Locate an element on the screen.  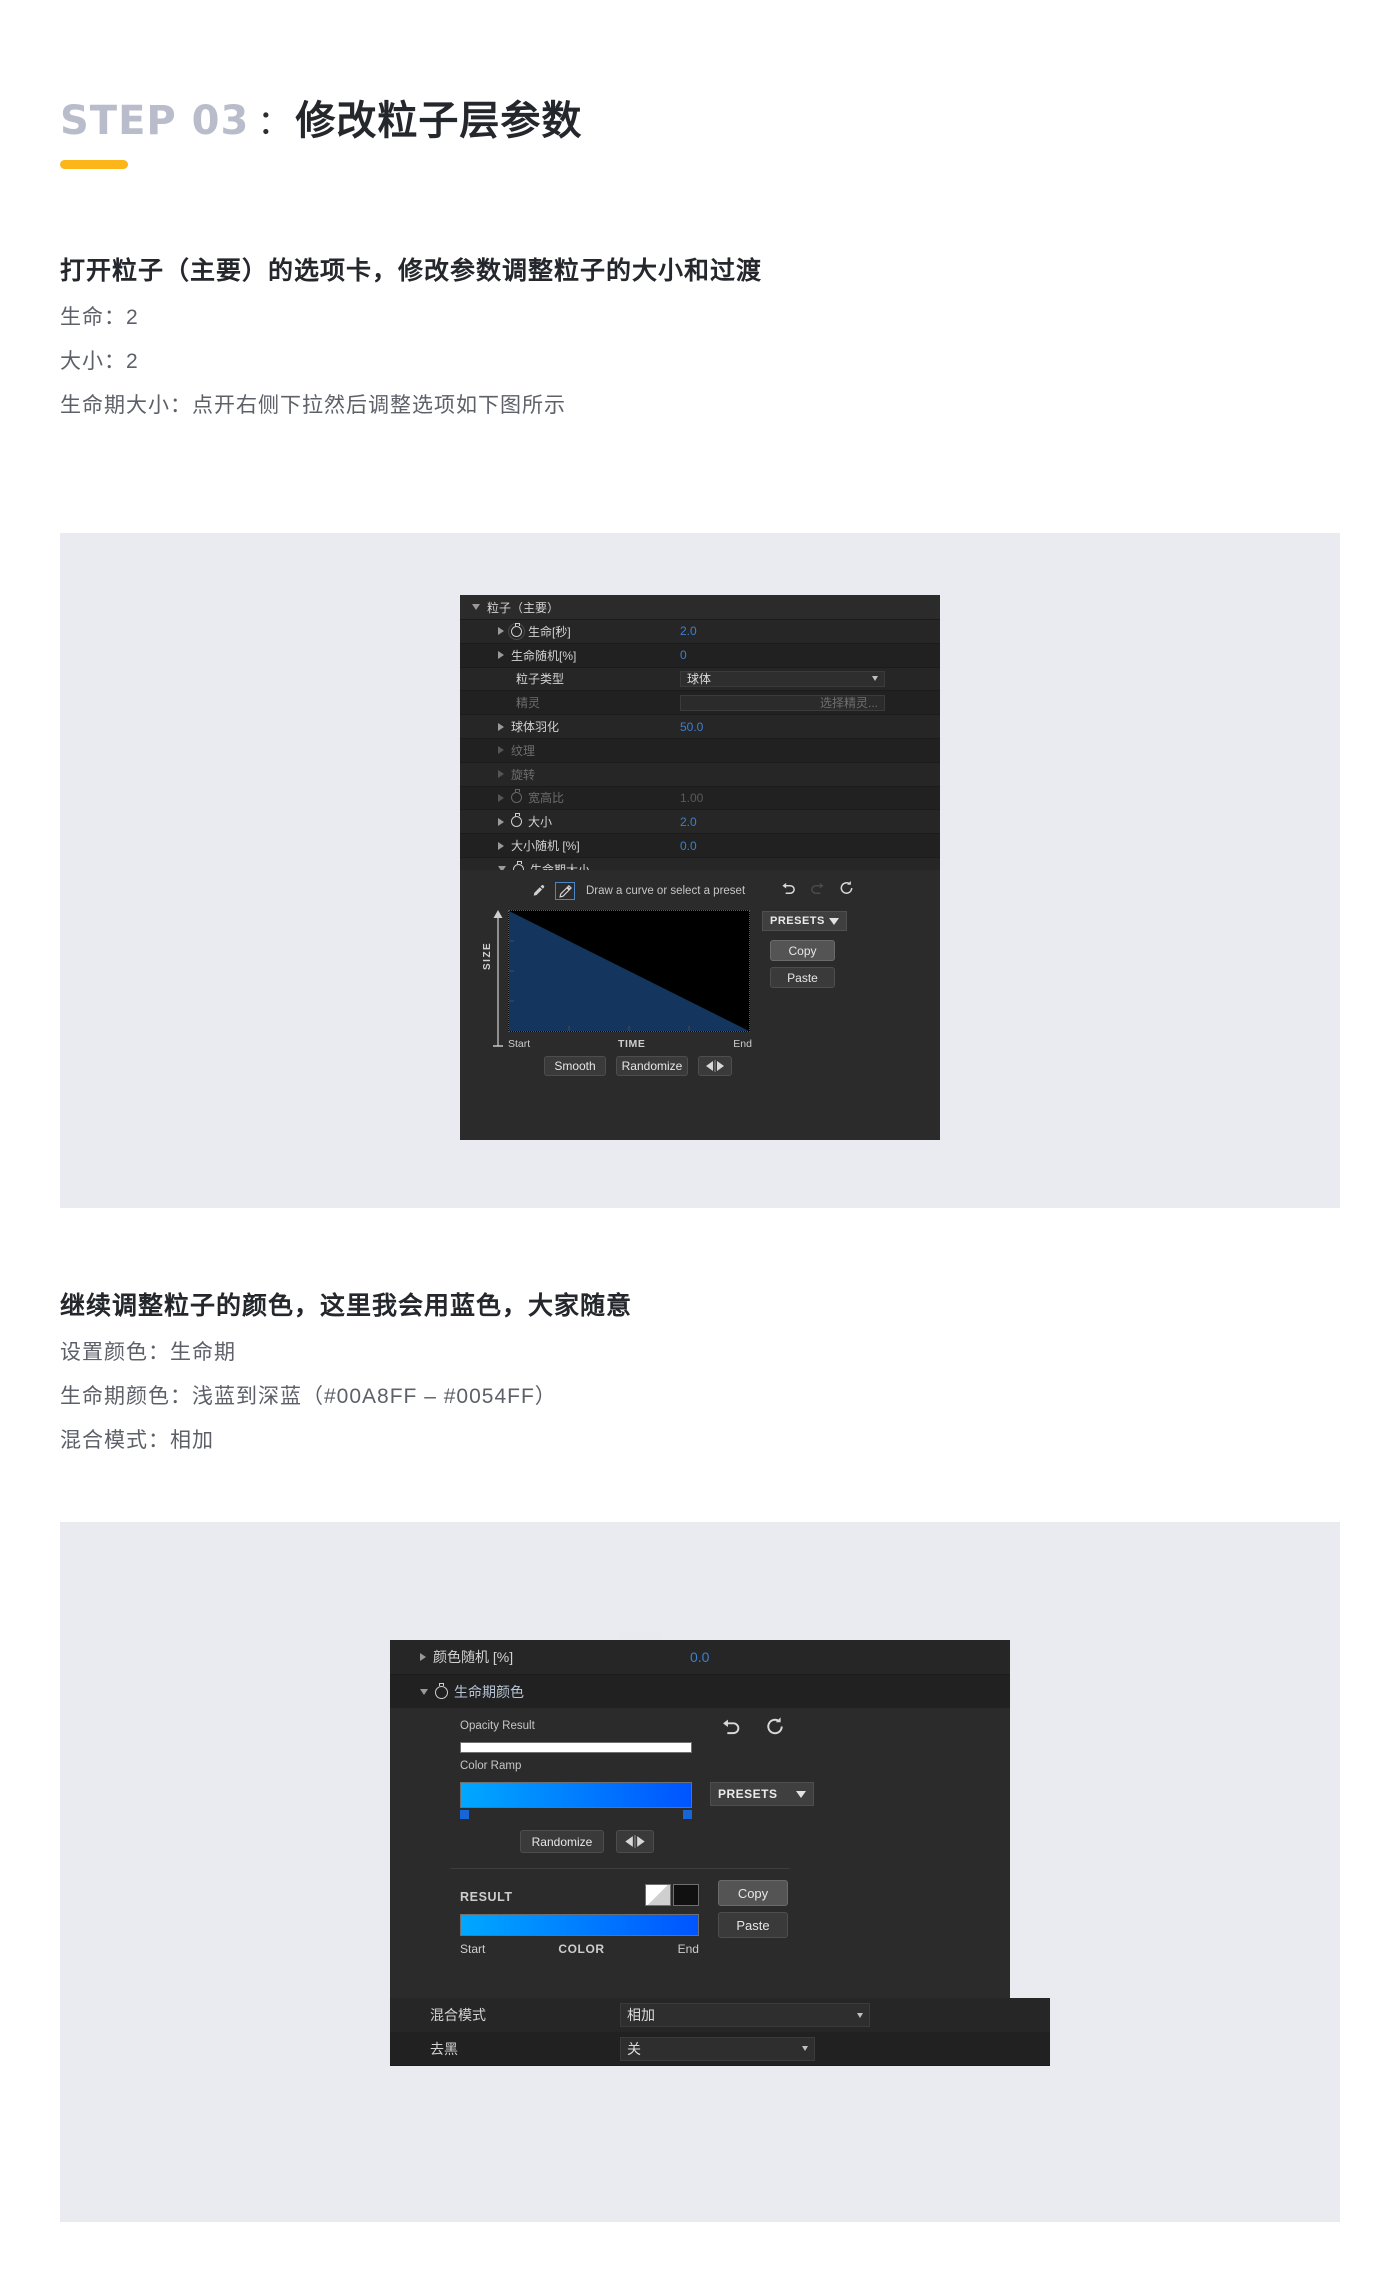
table-row: 宽高比 1.00 is located at coordinates (700, 798).